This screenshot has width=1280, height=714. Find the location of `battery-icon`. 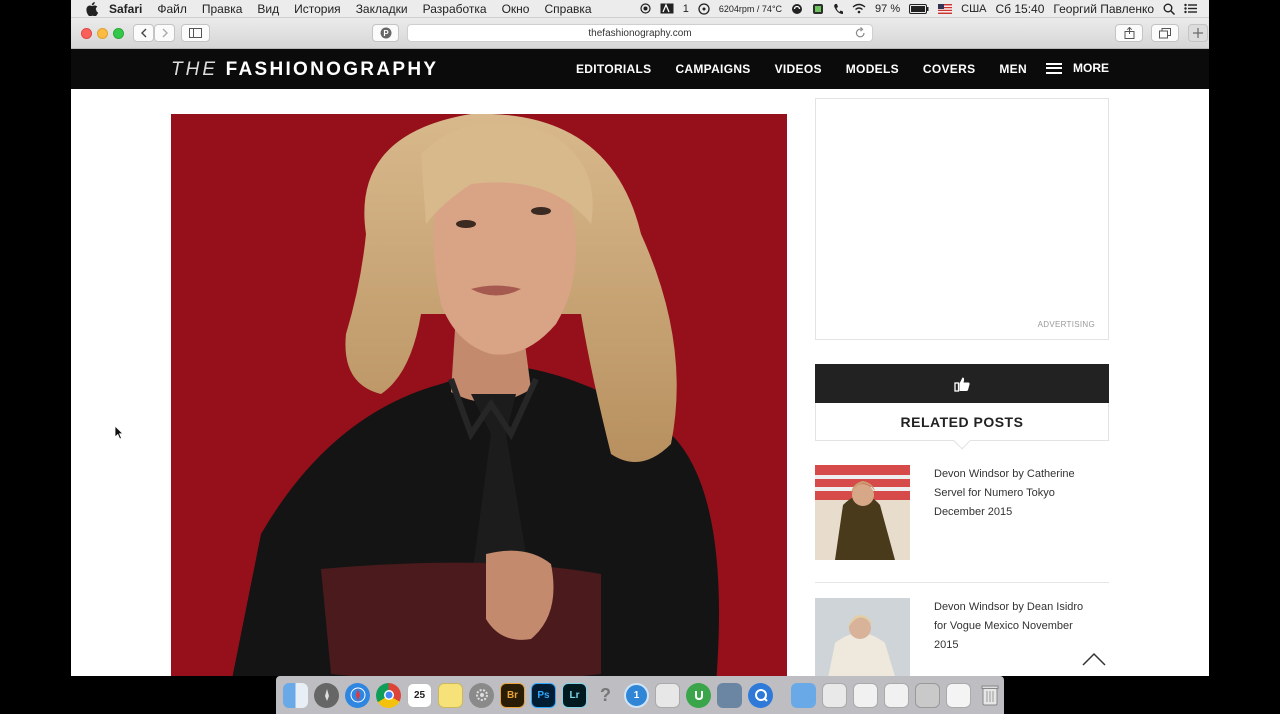

battery-icon is located at coordinates (919, 8).